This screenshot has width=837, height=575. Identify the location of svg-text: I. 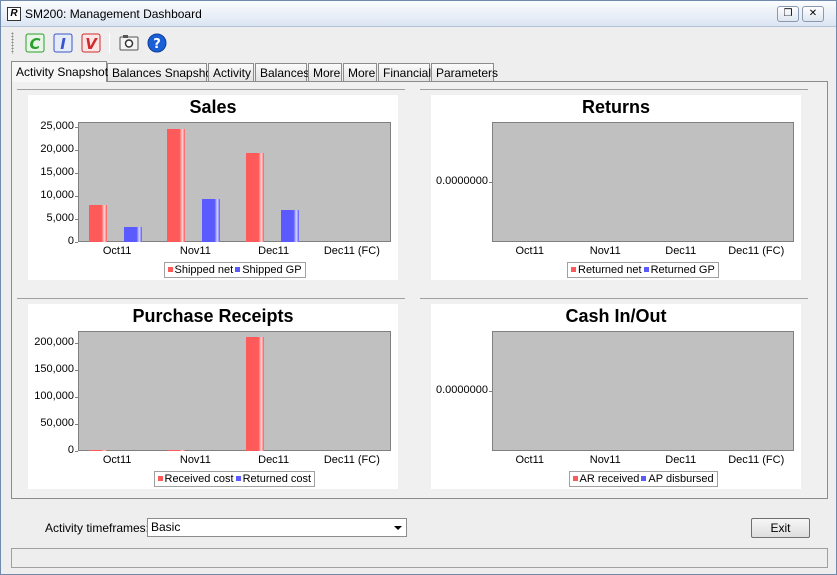
(63, 44).